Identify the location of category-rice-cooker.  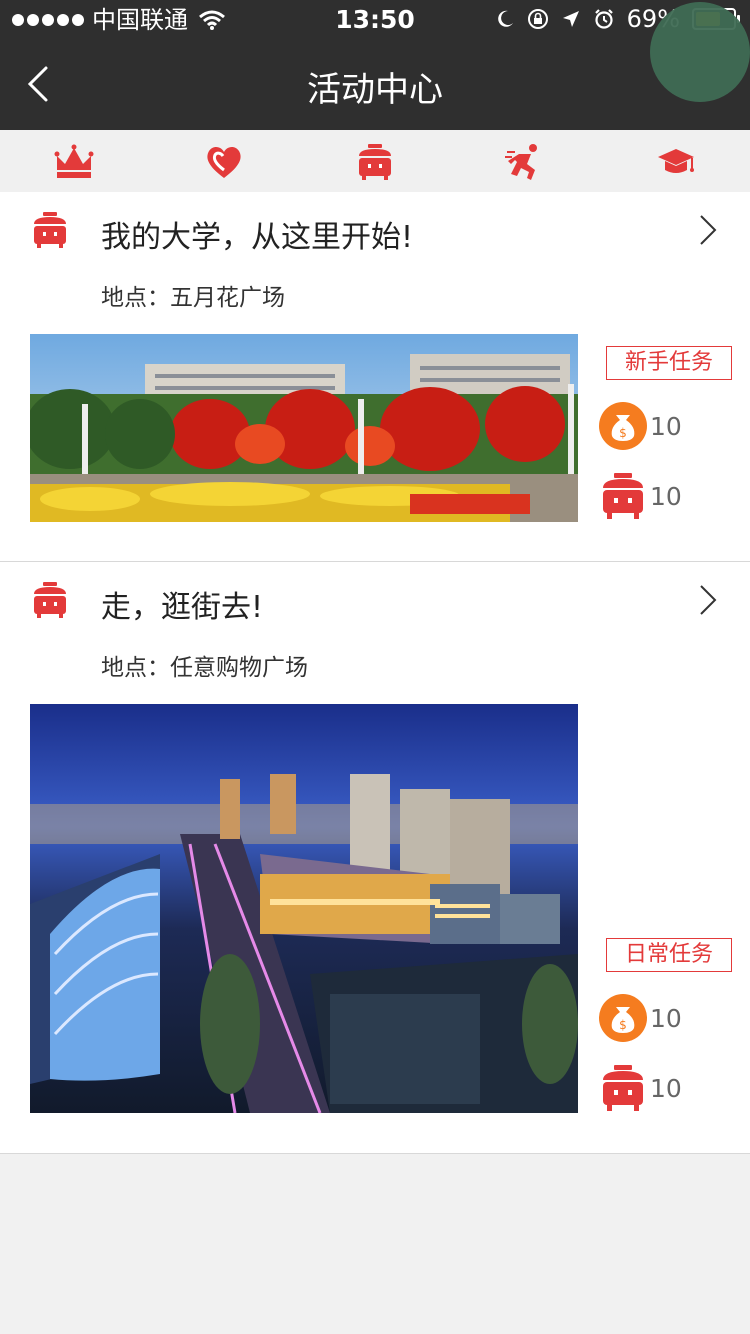
(375, 162).